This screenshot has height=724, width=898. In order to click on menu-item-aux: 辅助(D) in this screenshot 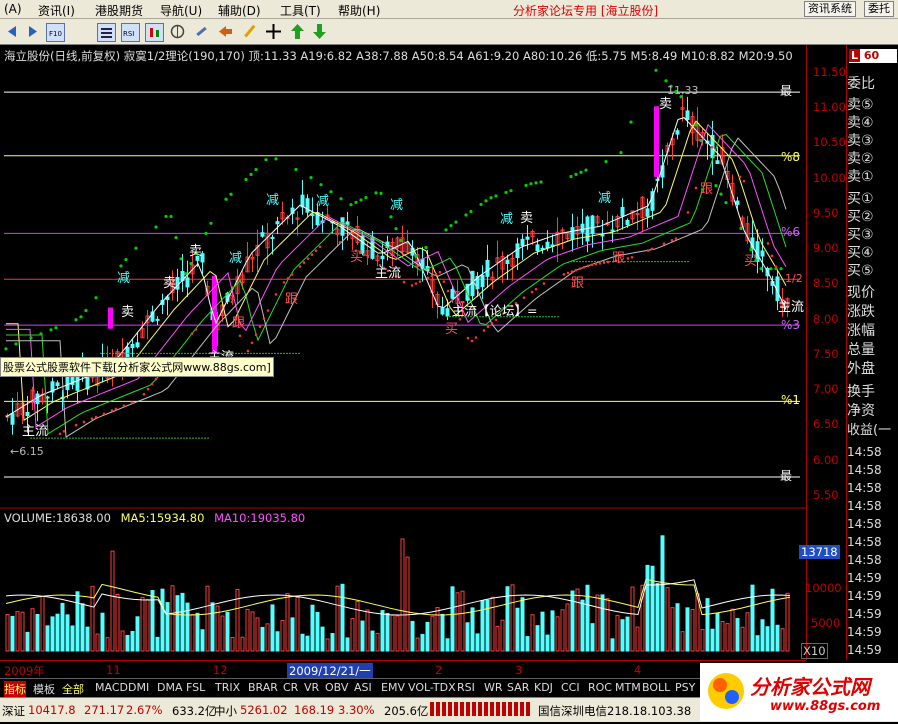, I will do `click(239, 10)`.